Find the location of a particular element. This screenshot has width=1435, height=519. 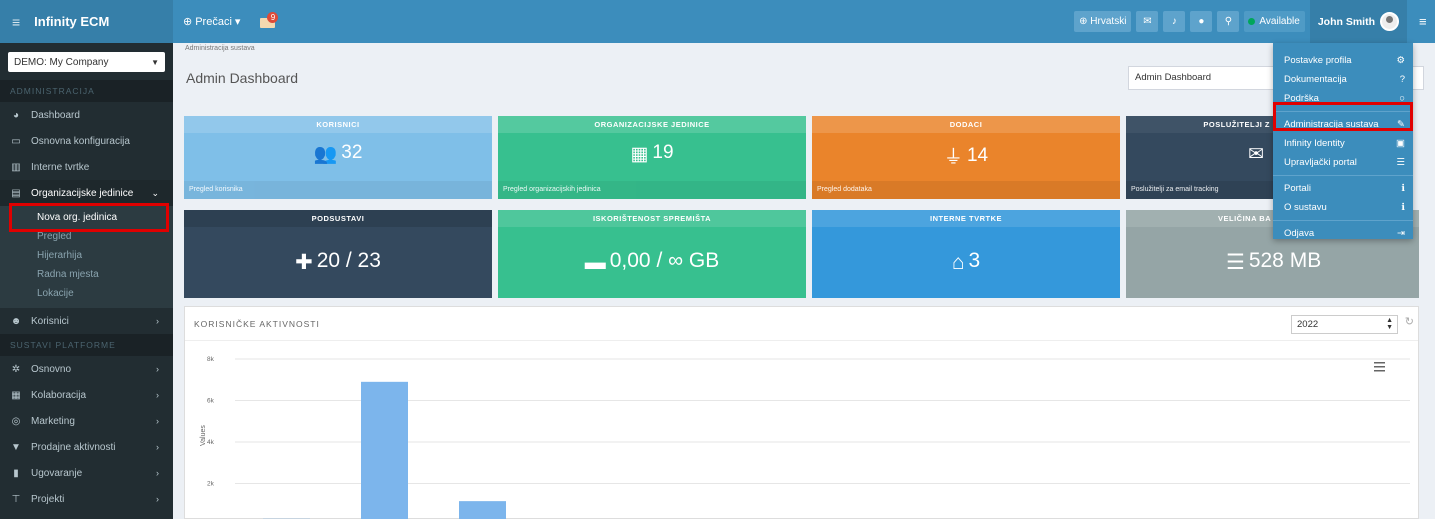

notifications-button: ♪ is located at coordinates (1174, 21).